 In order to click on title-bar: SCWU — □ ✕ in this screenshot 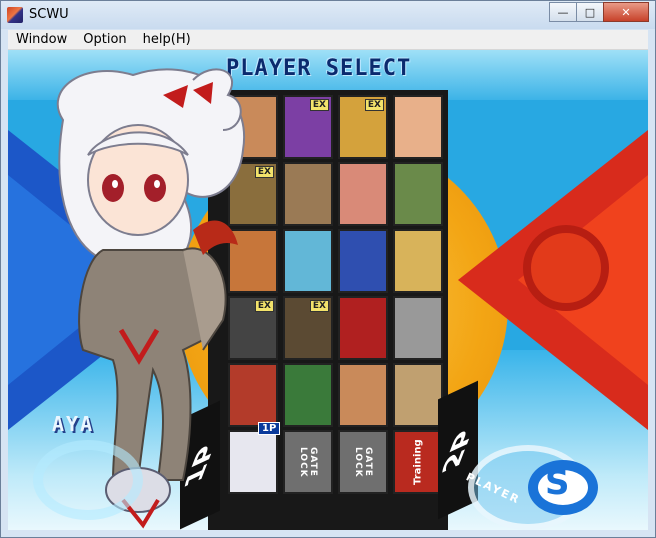, I will do `click(328, 15)`.